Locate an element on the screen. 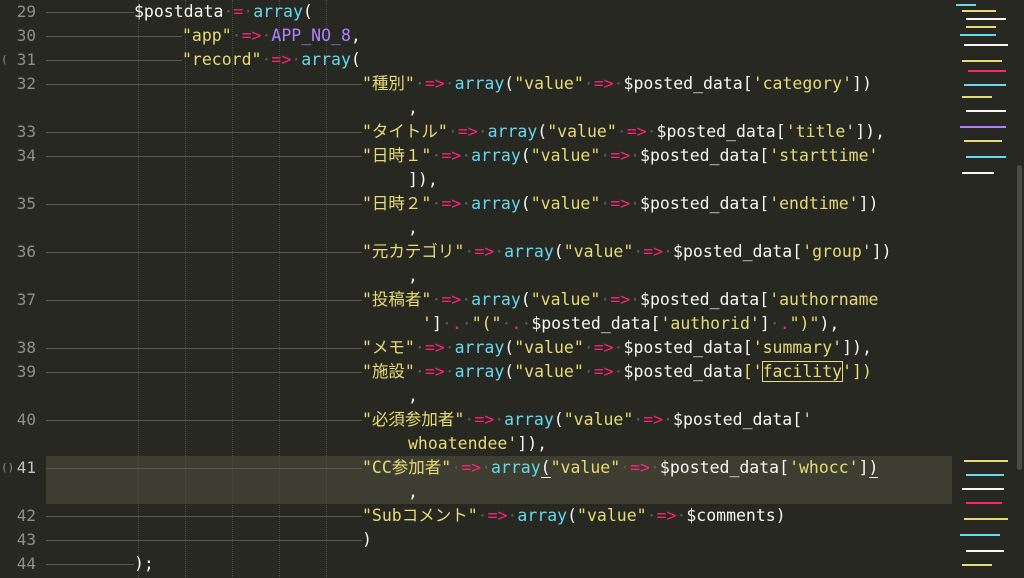  token-key-string: "必須参加者" is located at coordinates (413, 419).